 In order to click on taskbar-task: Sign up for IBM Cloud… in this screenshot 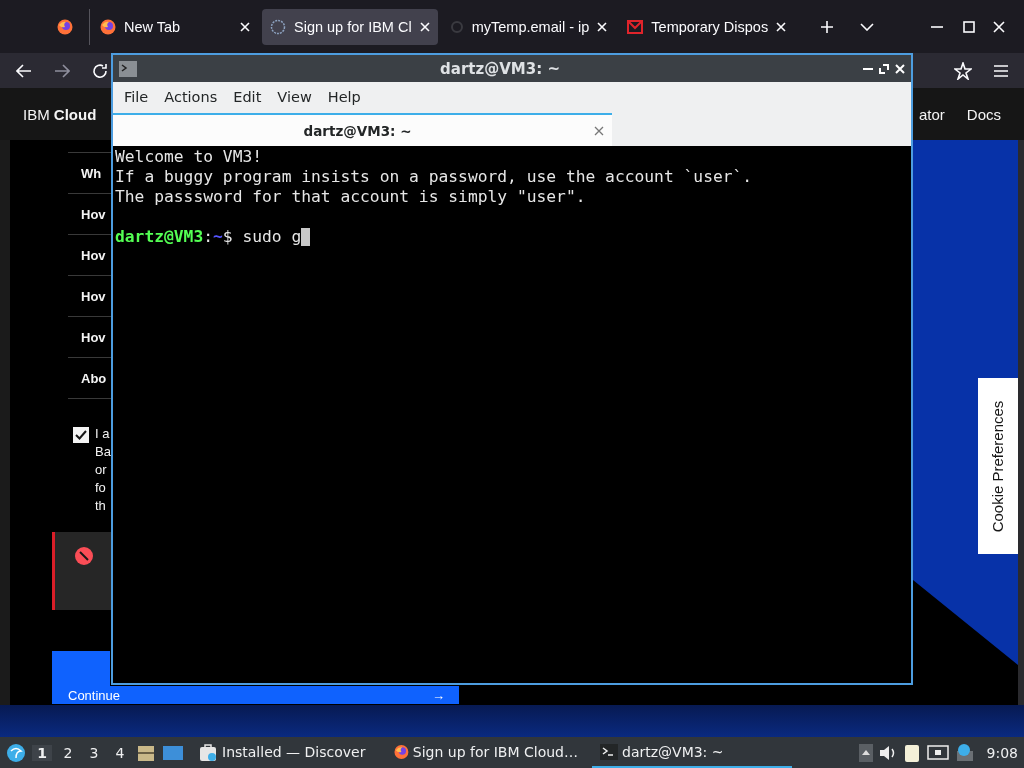, I will do `click(486, 752)`.